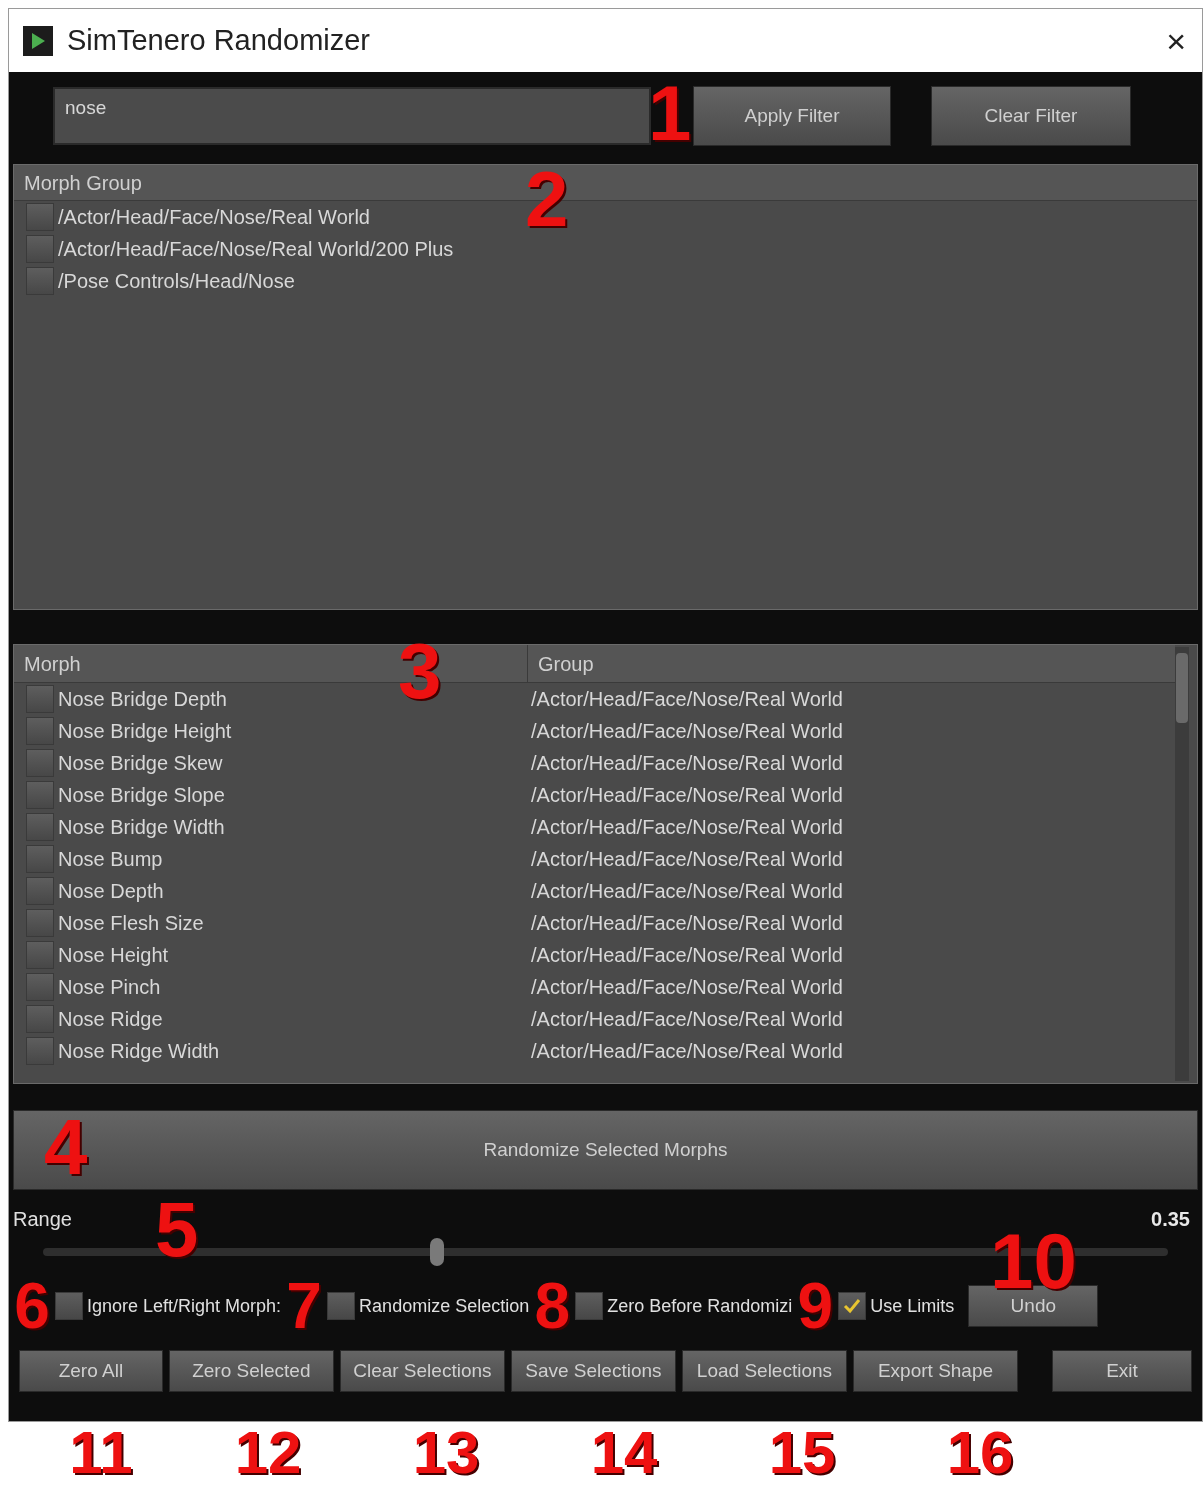 The width and height of the screenshot is (1203, 1486). What do you see at coordinates (1177, 40) in the screenshot?
I see `close-button: ×` at bounding box center [1177, 40].